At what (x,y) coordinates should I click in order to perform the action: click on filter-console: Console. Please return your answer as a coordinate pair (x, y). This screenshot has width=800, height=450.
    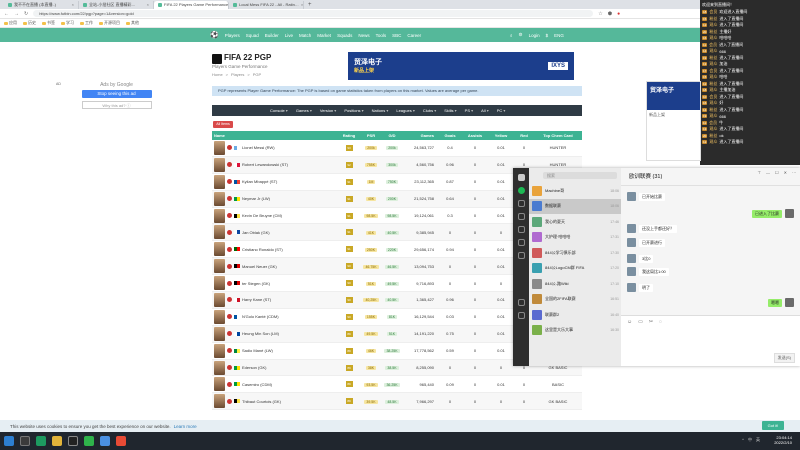
    Looking at the image, I should click on (279, 110).